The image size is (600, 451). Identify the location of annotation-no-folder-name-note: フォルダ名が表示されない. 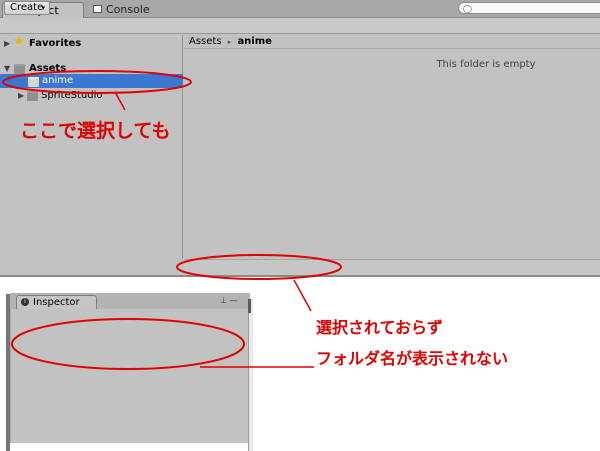
(412, 358).